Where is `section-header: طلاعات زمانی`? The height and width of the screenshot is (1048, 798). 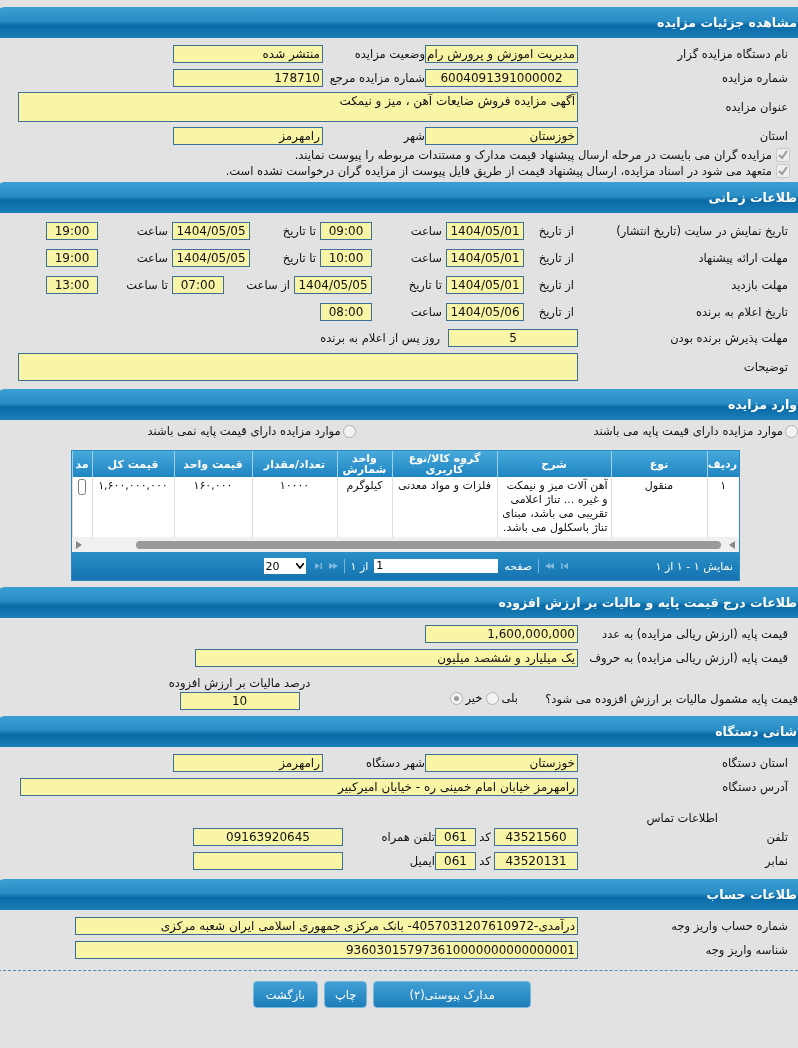 section-header: طلاعات زمانی is located at coordinates (399, 197).